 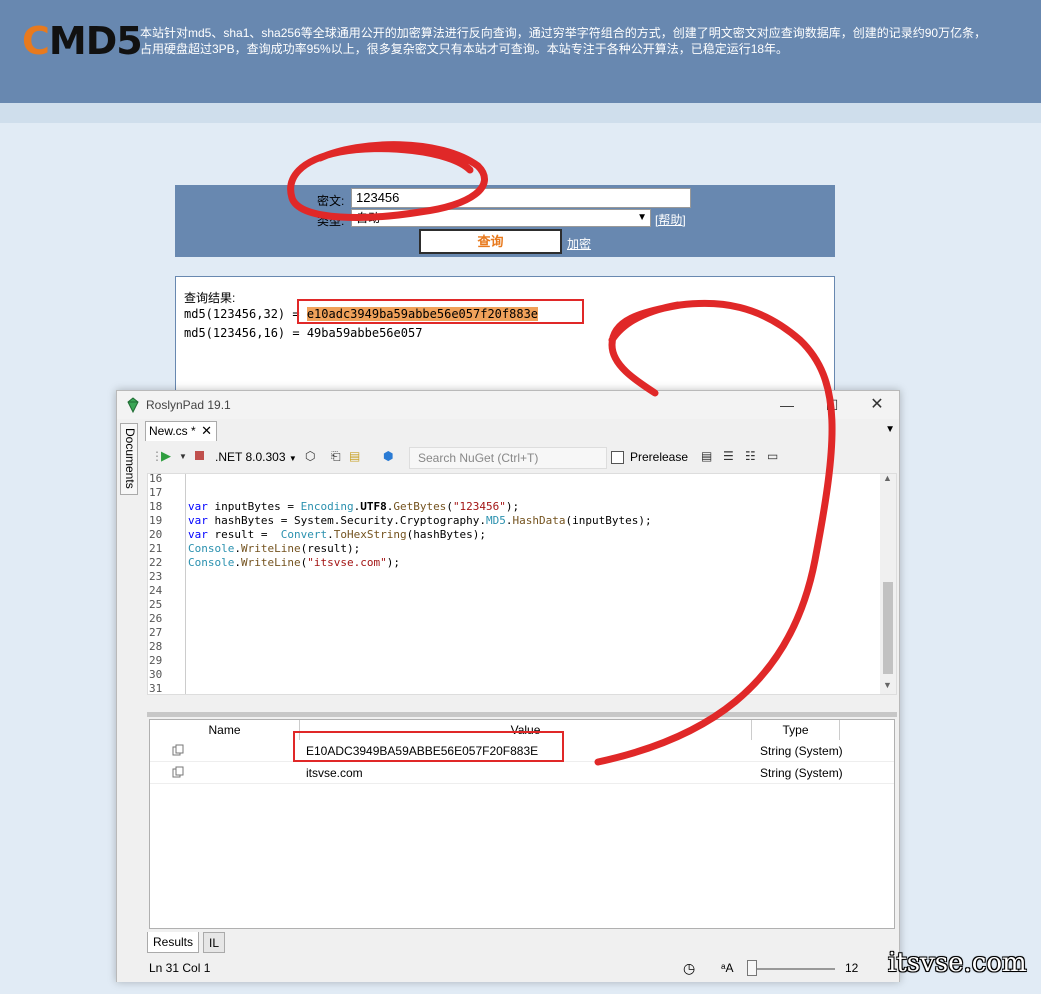 What do you see at coordinates (689, 968) in the screenshot?
I see `clock-icon: ◷` at bounding box center [689, 968].